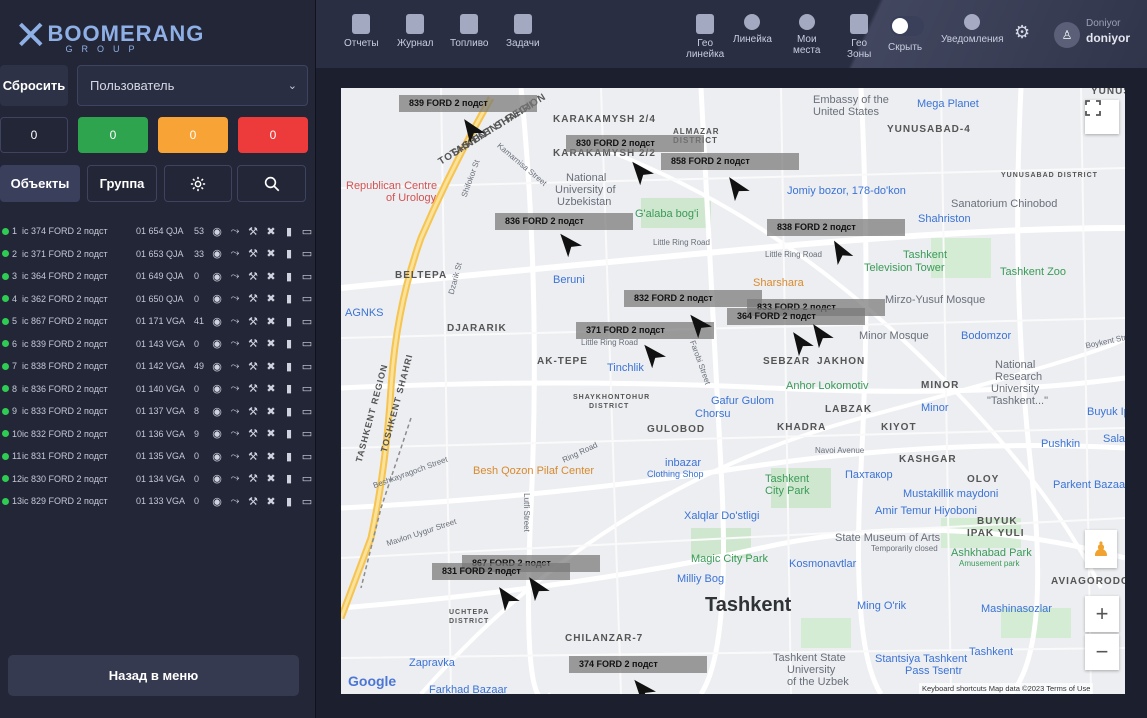 This screenshot has height=718, width=1147. I want to click on counter-total: 0, so click(34, 135).